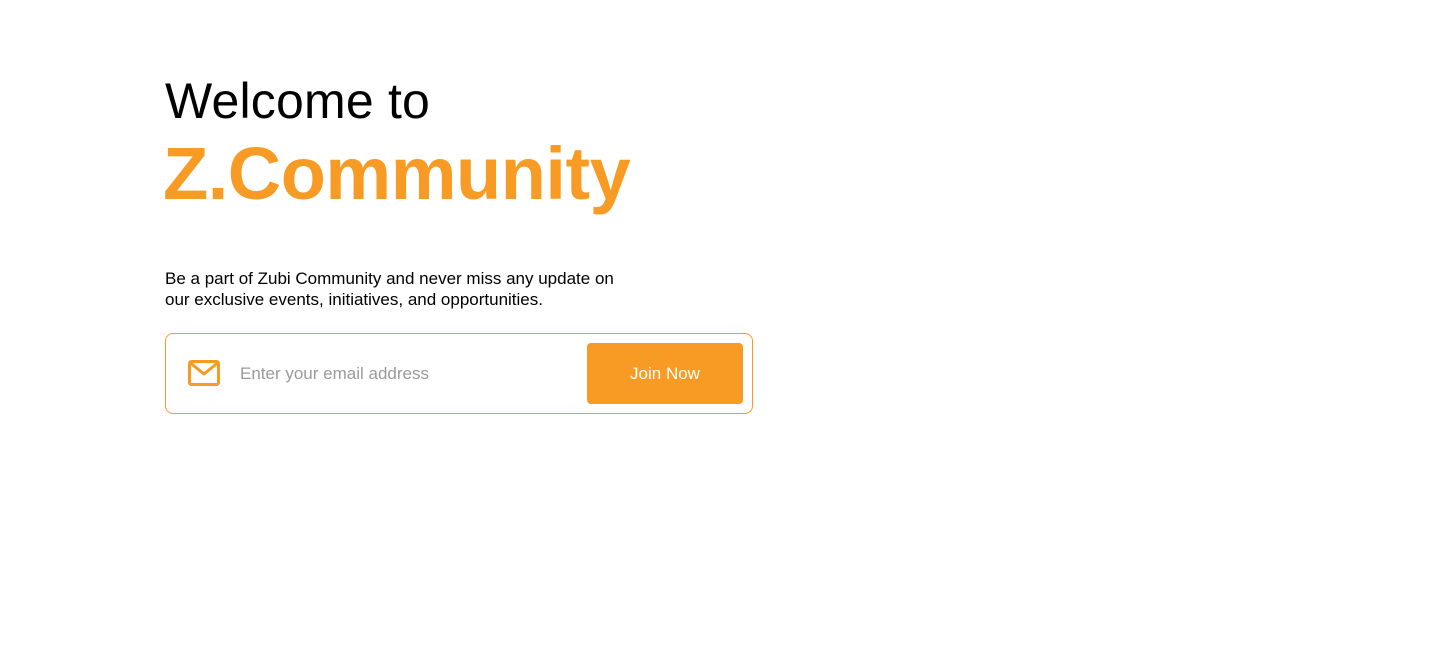 This screenshot has height=652, width=1440. I want to click on brand-title: Z.Community, so click(397, 173).